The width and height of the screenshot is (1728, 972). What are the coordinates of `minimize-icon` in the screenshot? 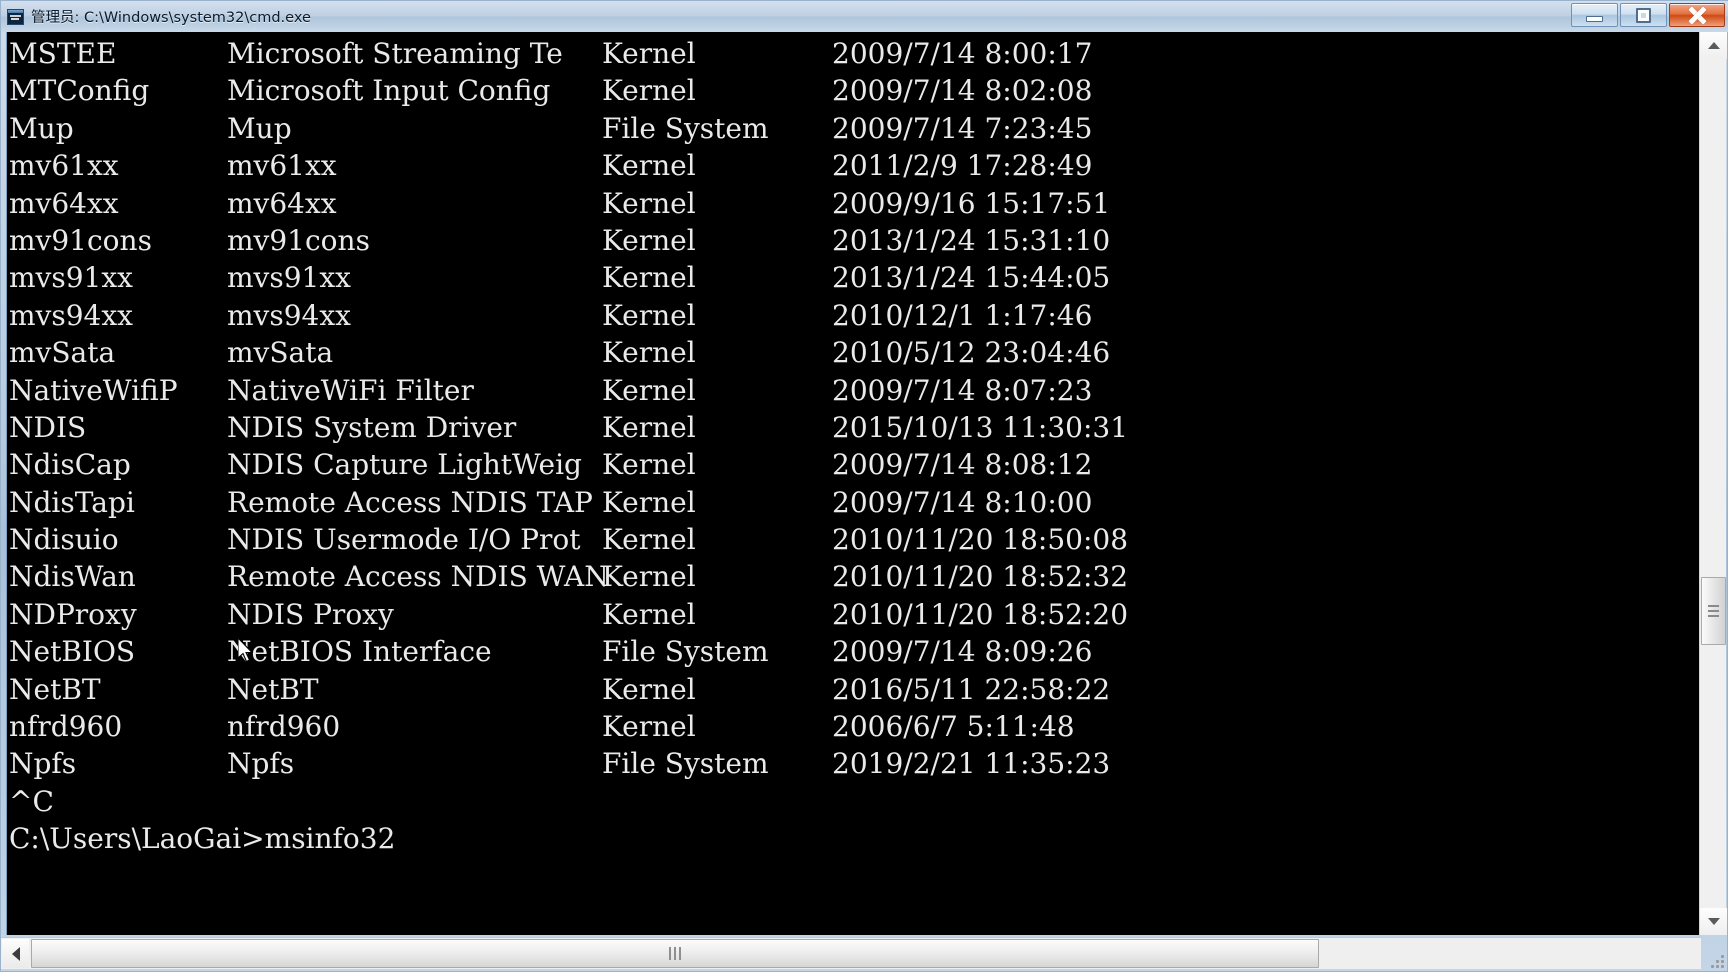 It's located at (1594, 18).